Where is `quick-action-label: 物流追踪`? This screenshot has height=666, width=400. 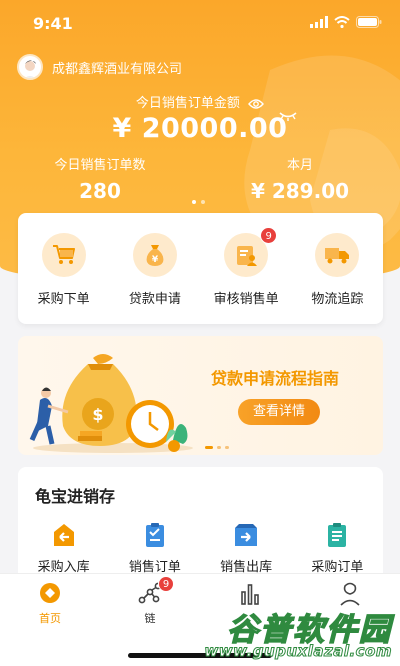 quick-action-label: 物流追踪 is located at coordinates (337, 299).